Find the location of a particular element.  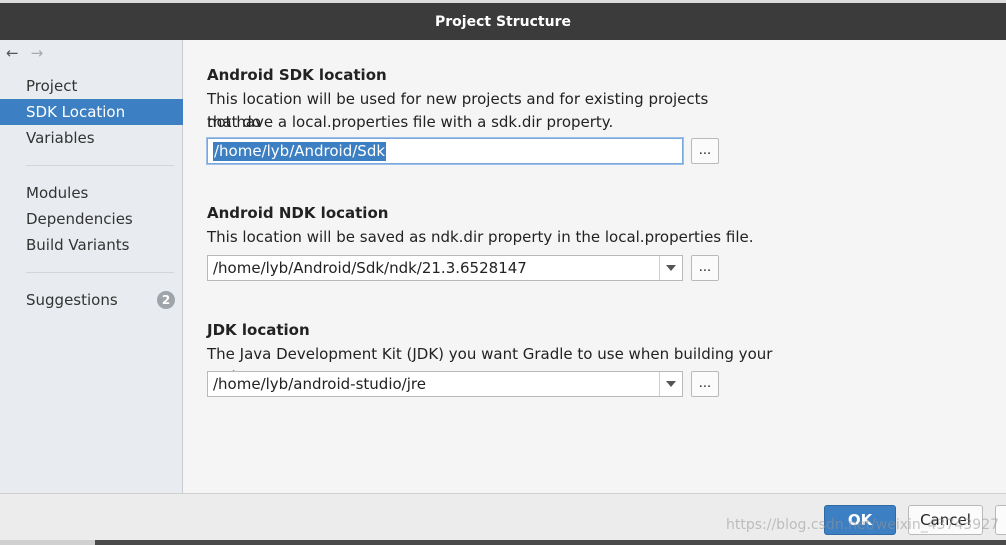

jdk-path-value: /home/lyb/android-studio/jre is located at coordinates (319, 384).